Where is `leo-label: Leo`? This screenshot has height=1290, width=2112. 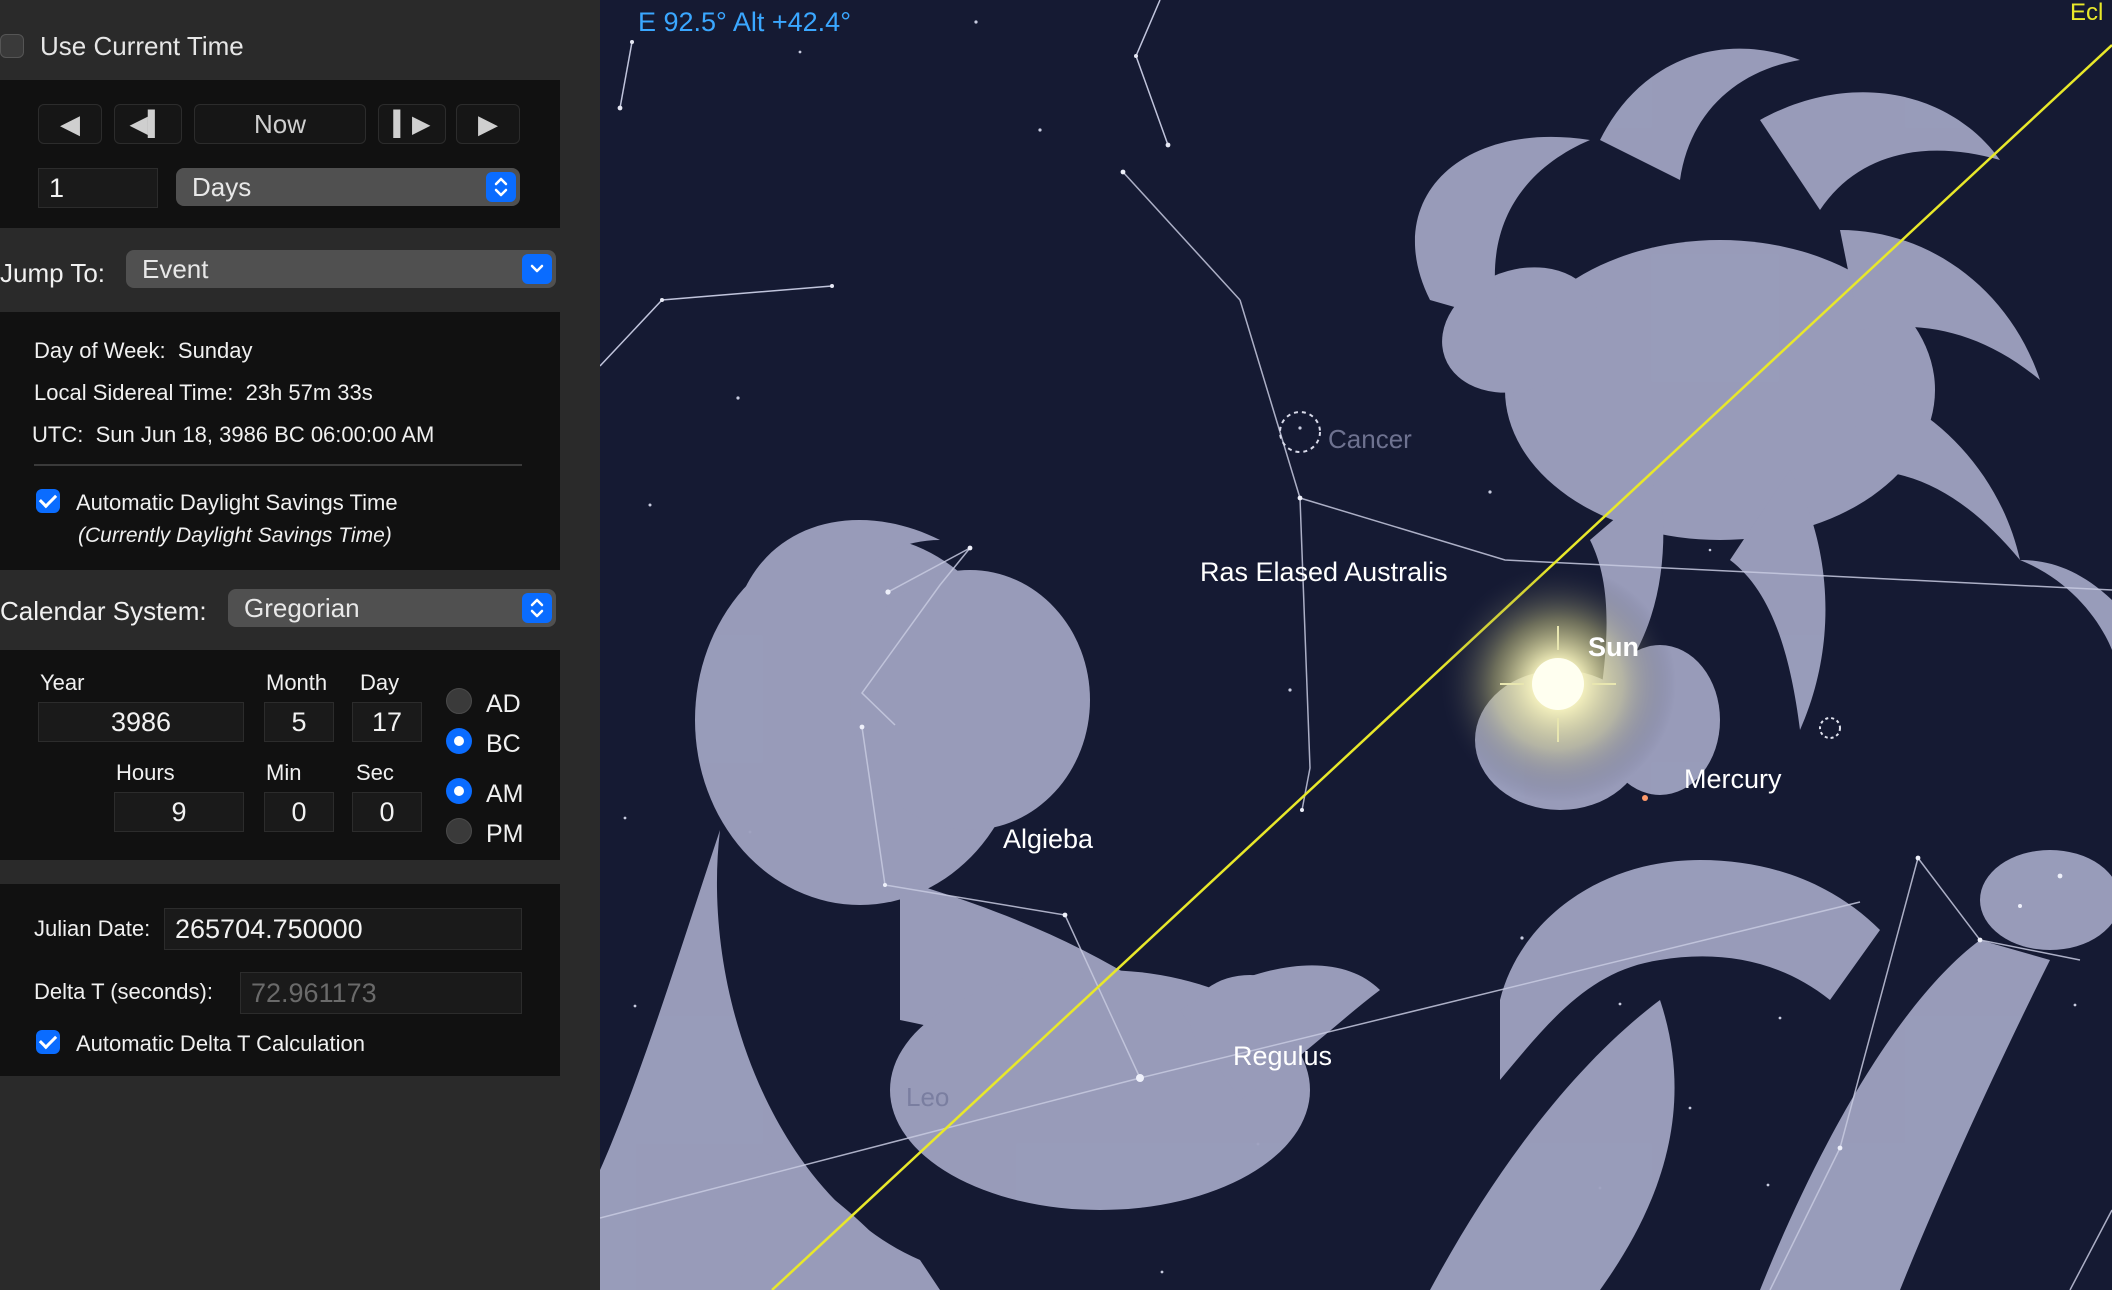 leo-label: Leo is located at coordinates (927, 1097).